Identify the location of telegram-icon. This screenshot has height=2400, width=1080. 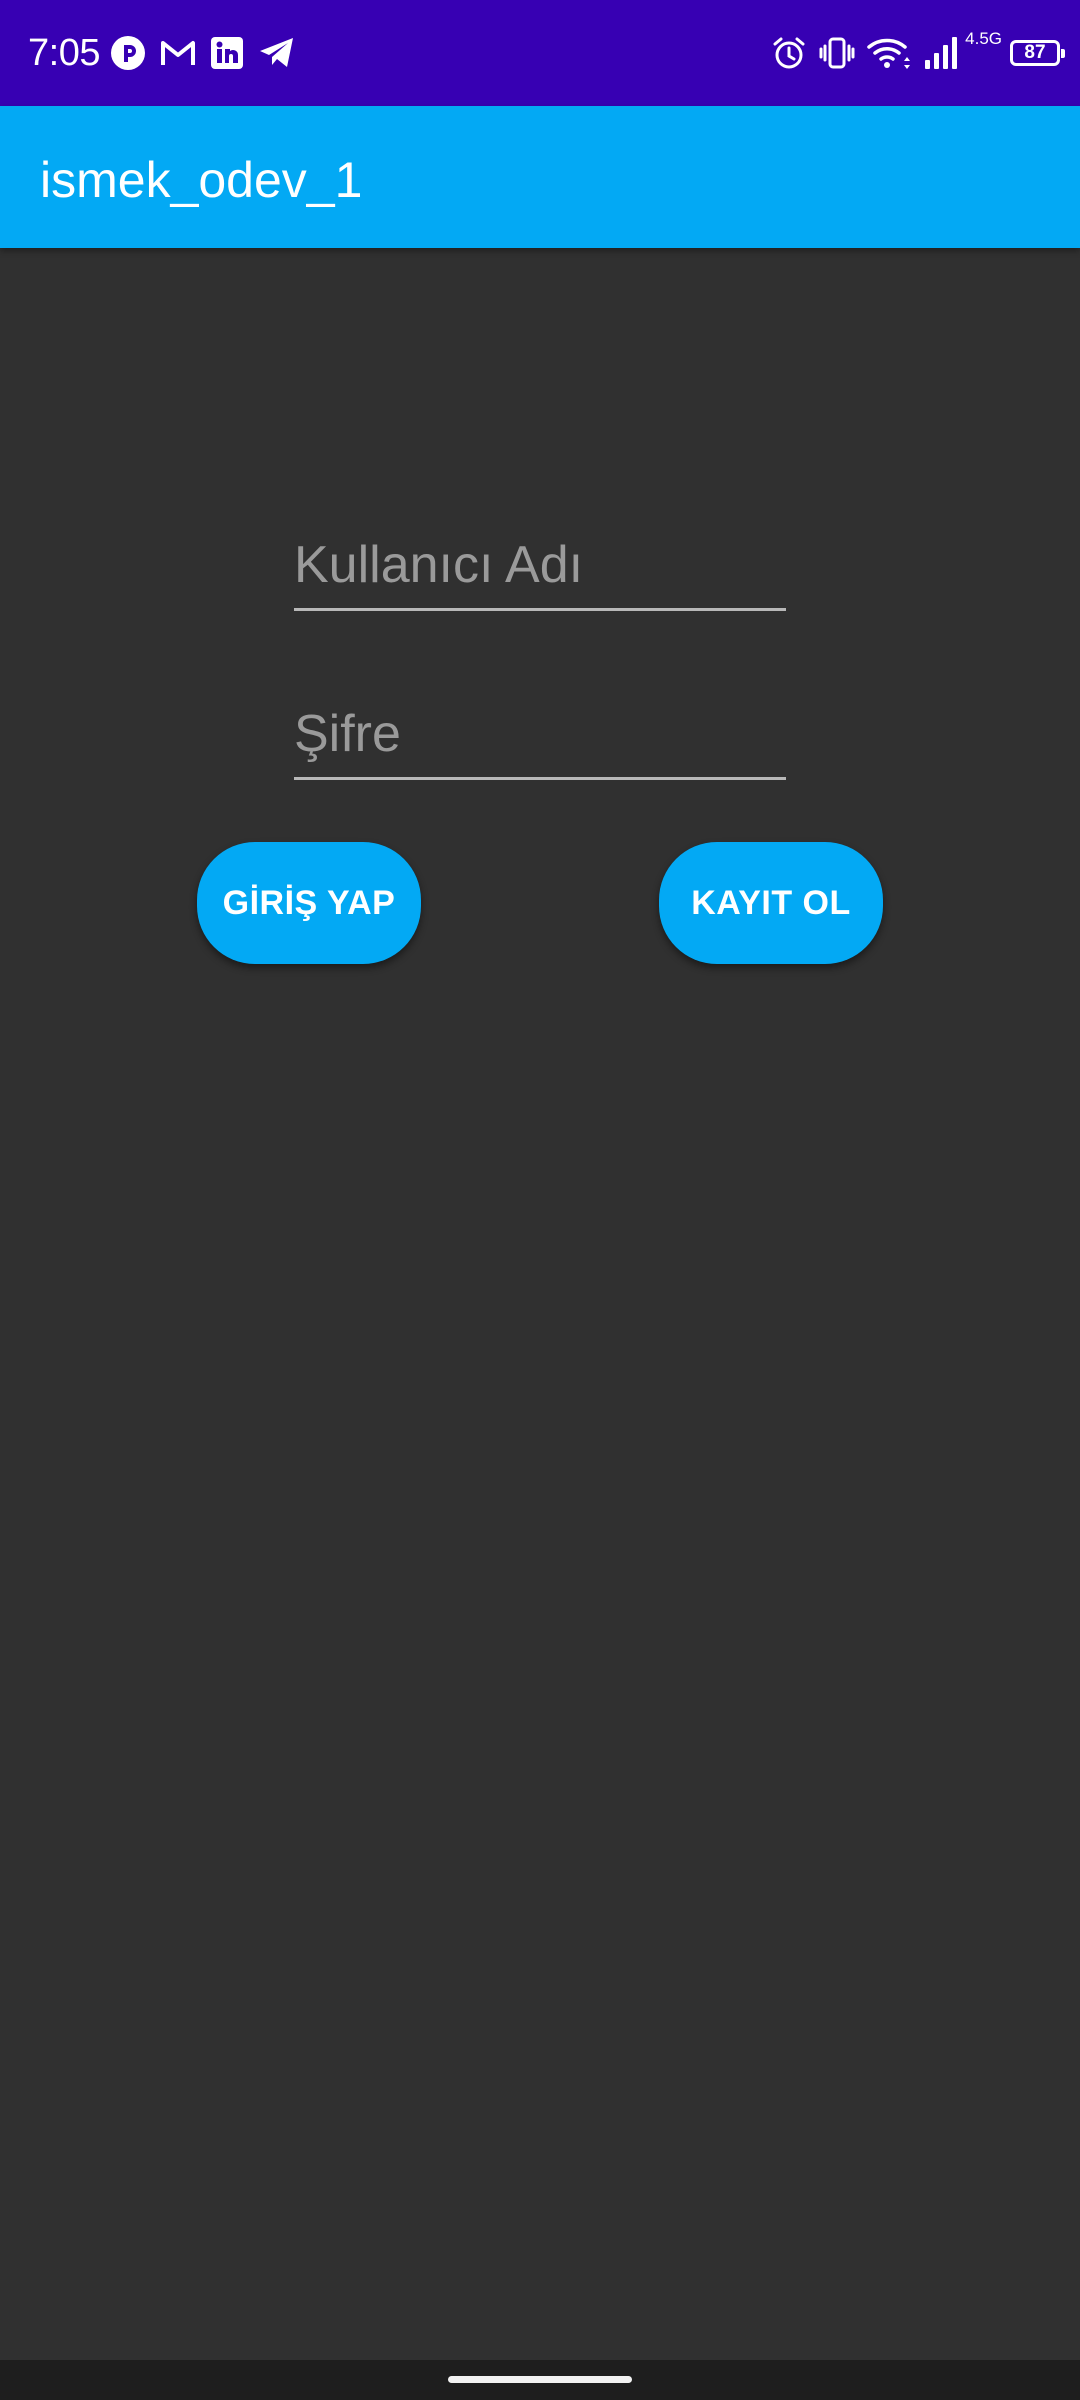
(277, 53).